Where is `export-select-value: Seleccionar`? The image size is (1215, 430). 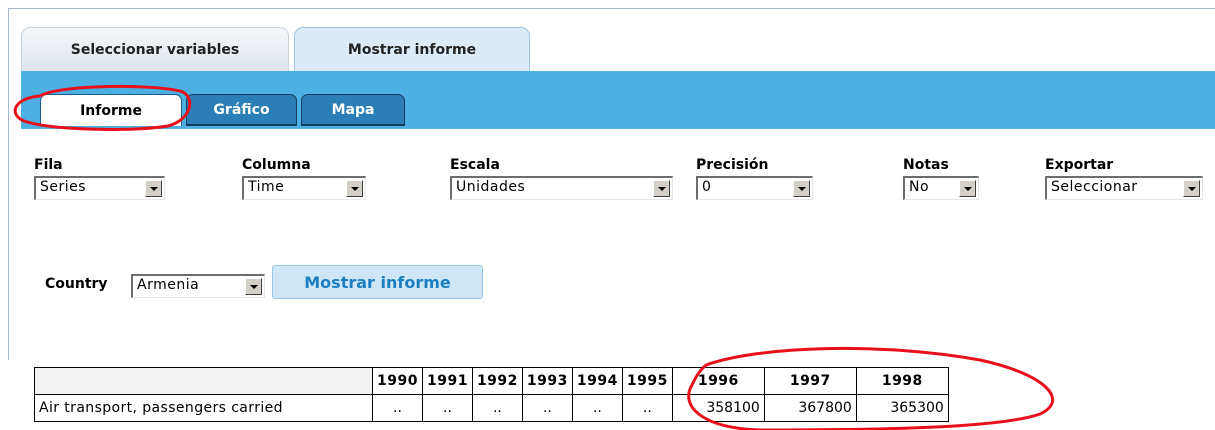 export-select-value: Seleccionar is located at coordinates (1094, 187).